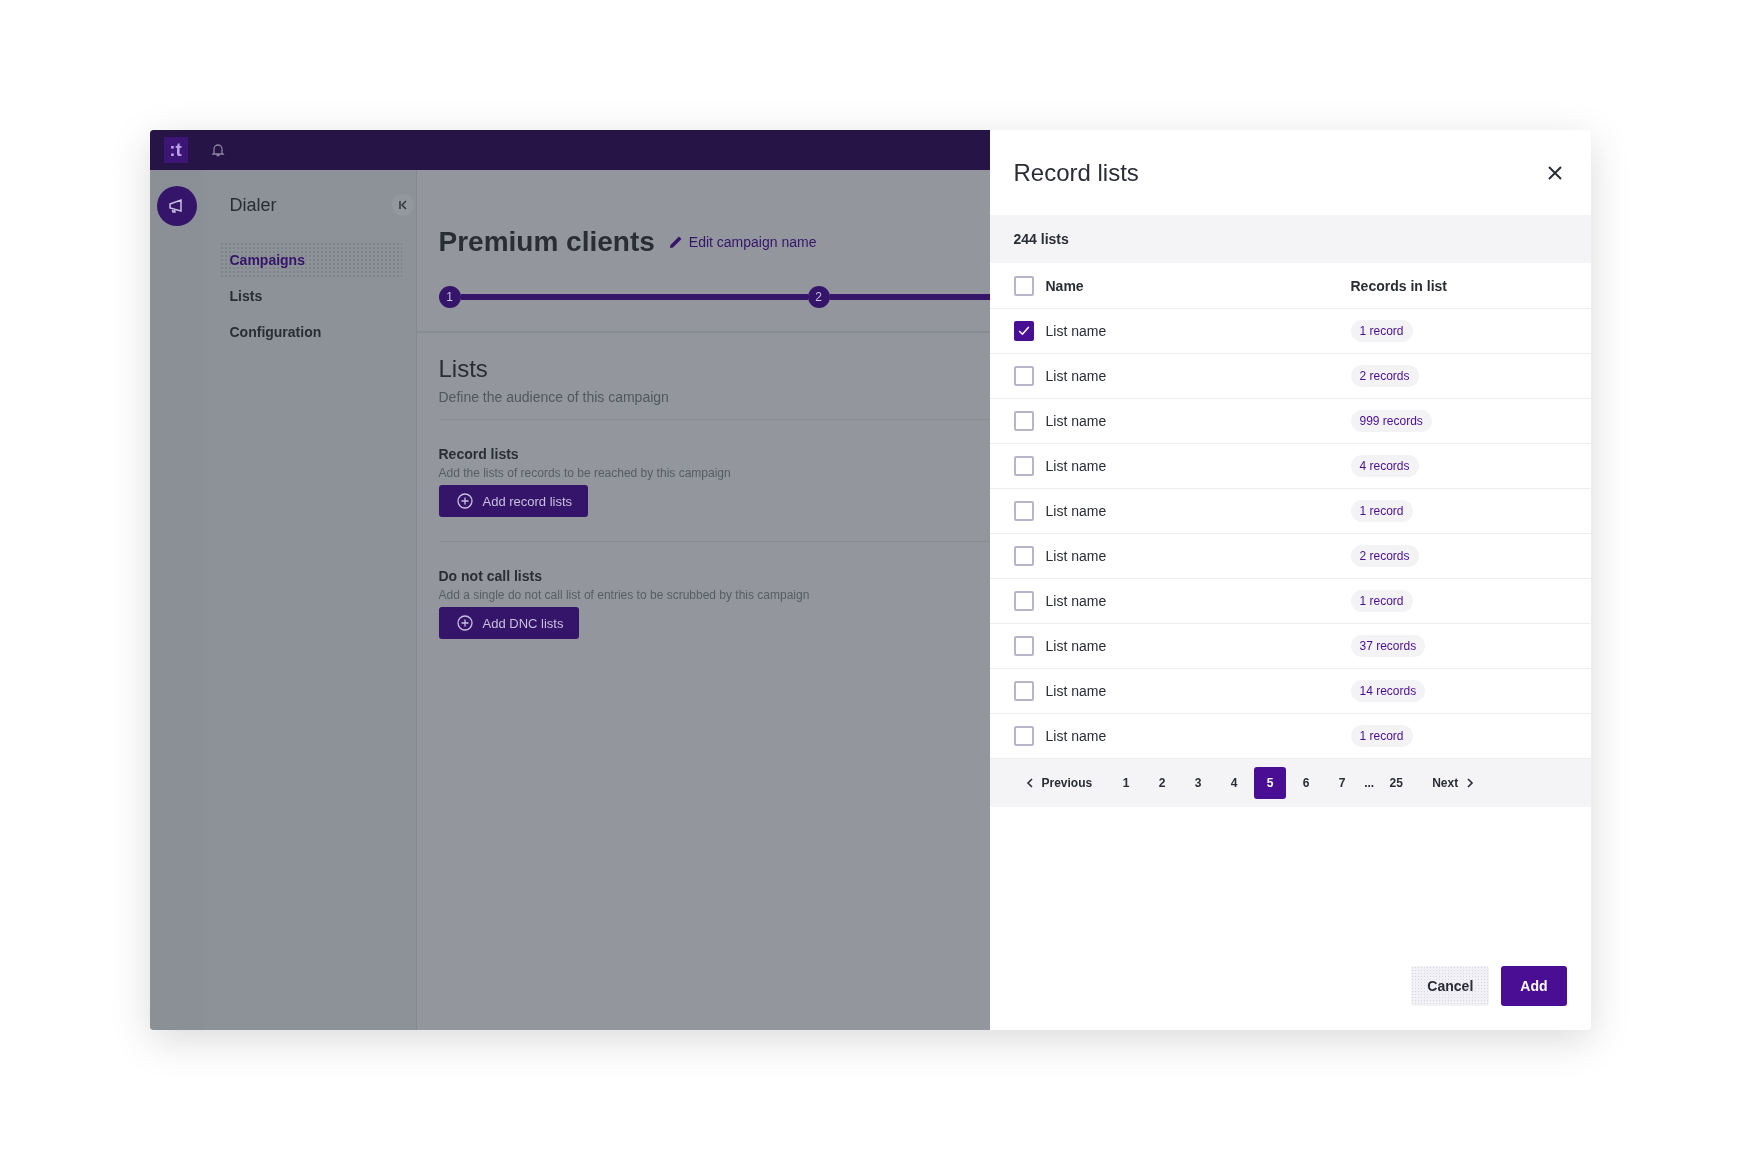 Image resolution: width=1740 pixels, height=1160 pixels. Describe the element at coordinates (490, 576) in the screenshot. I see `group-title: Do not call lists` at that location.